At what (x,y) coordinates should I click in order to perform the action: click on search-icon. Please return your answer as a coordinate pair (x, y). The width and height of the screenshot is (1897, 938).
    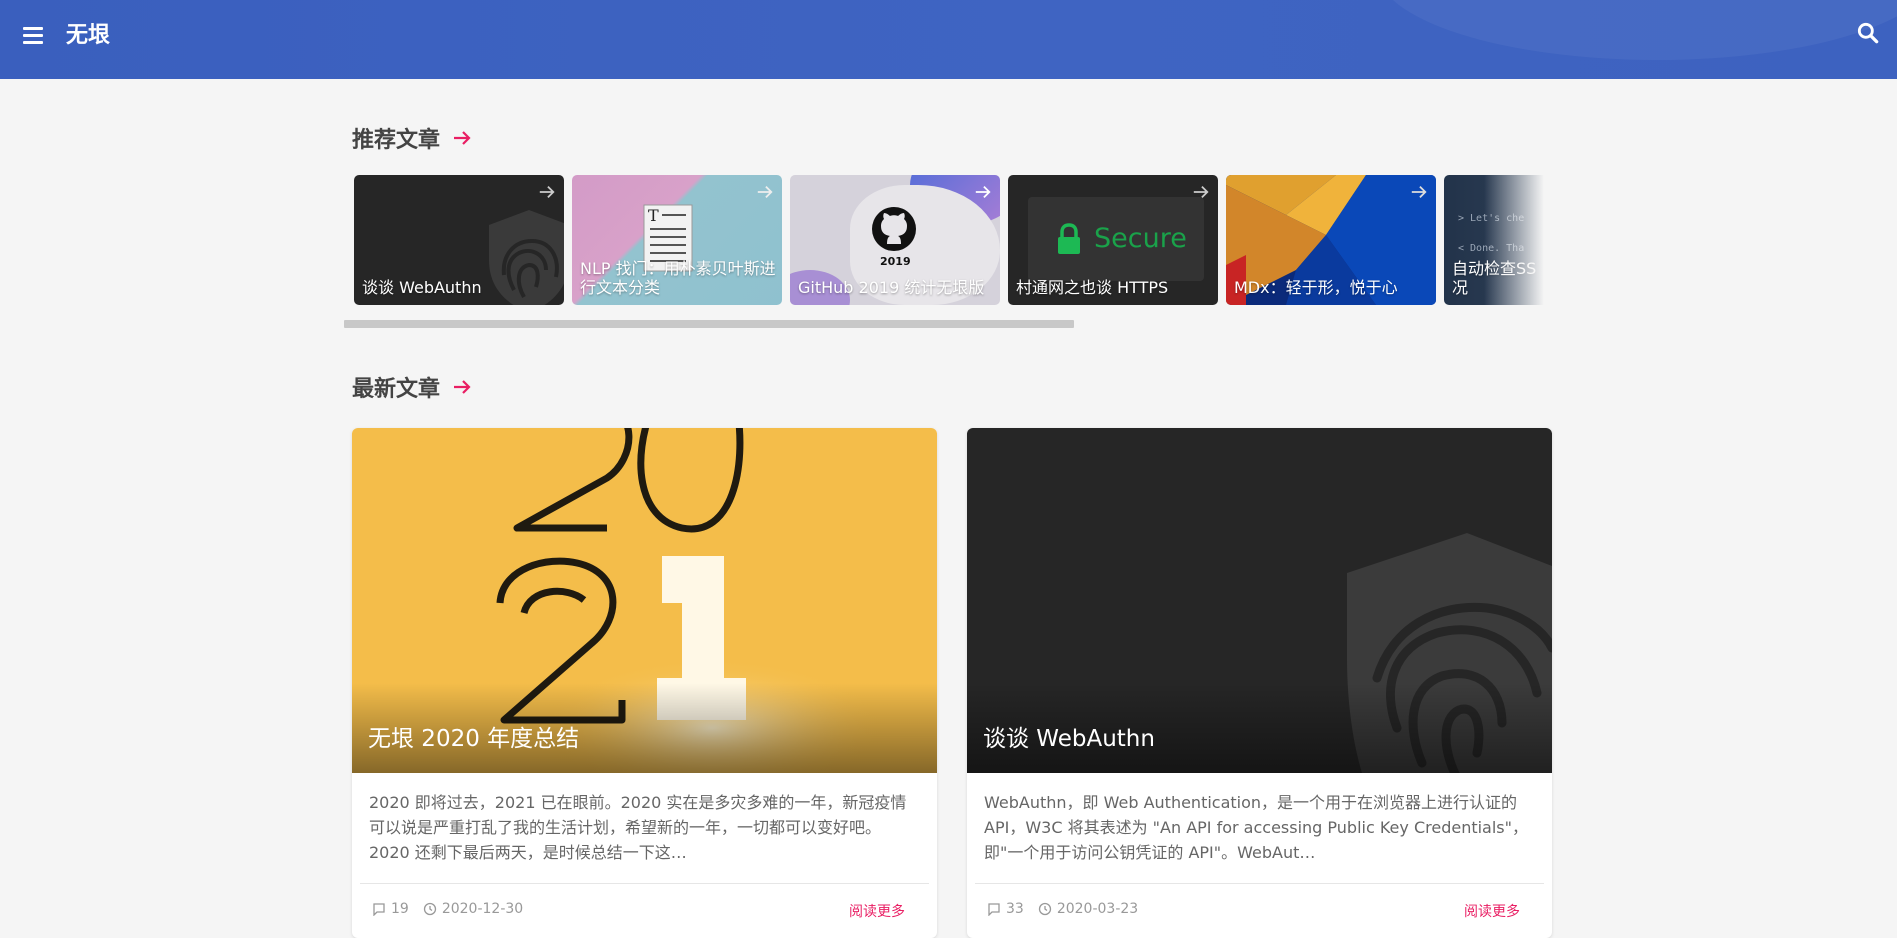
    Looking at the image, I should click on (1868, 33).